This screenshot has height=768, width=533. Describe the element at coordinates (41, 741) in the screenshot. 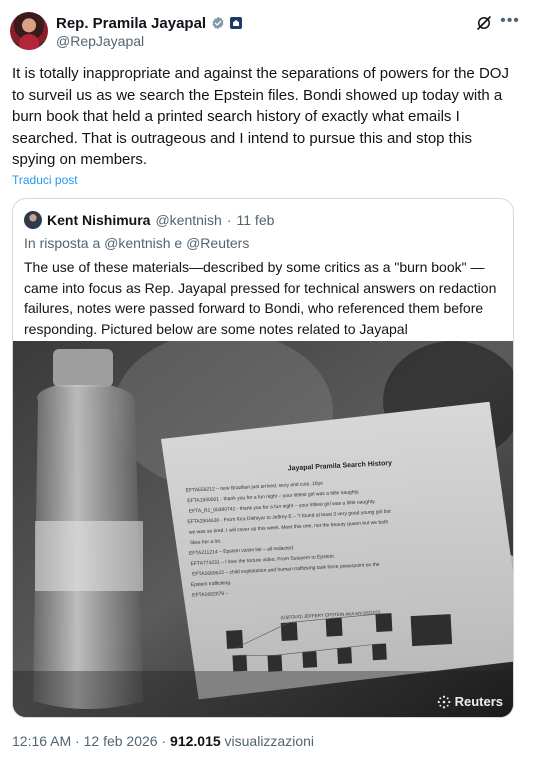

I see `post-time: 12:16 AM` at that location.